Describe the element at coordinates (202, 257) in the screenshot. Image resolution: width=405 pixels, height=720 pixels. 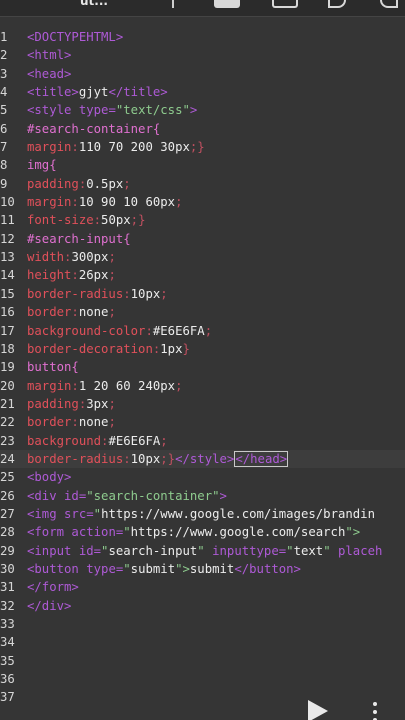
I see `code-line: 13 width:300px;` at that location.